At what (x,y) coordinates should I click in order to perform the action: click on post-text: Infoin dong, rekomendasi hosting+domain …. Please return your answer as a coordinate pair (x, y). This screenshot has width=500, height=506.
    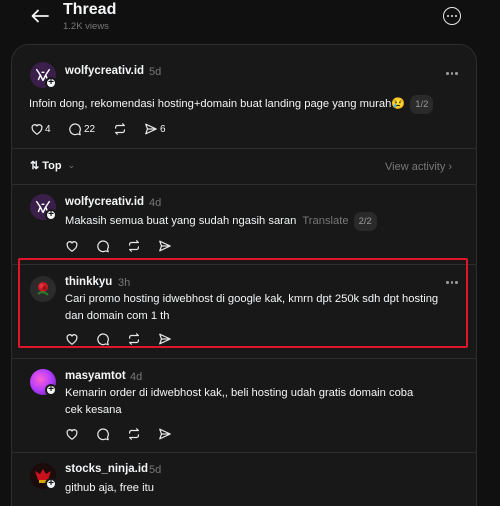
    Looking at the image, I should click on (231, 104).